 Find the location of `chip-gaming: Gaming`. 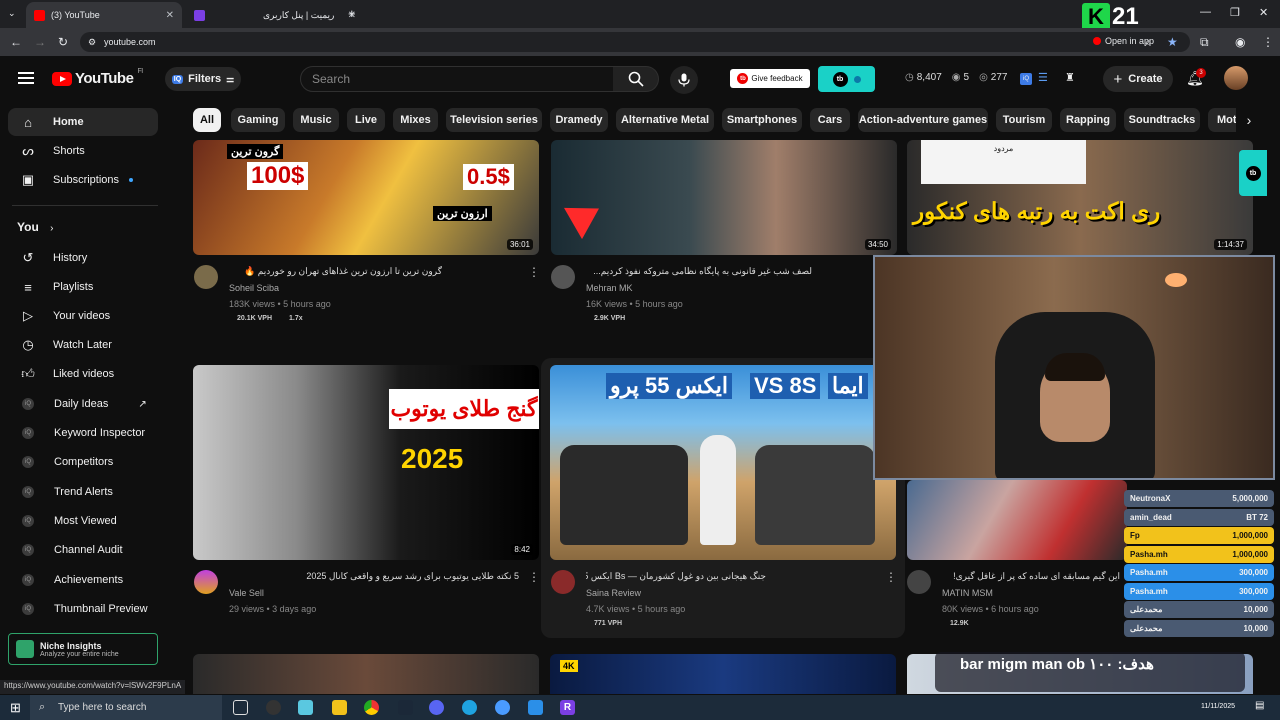

chip-gaming: Gaming is located at coordinates (258, 120).